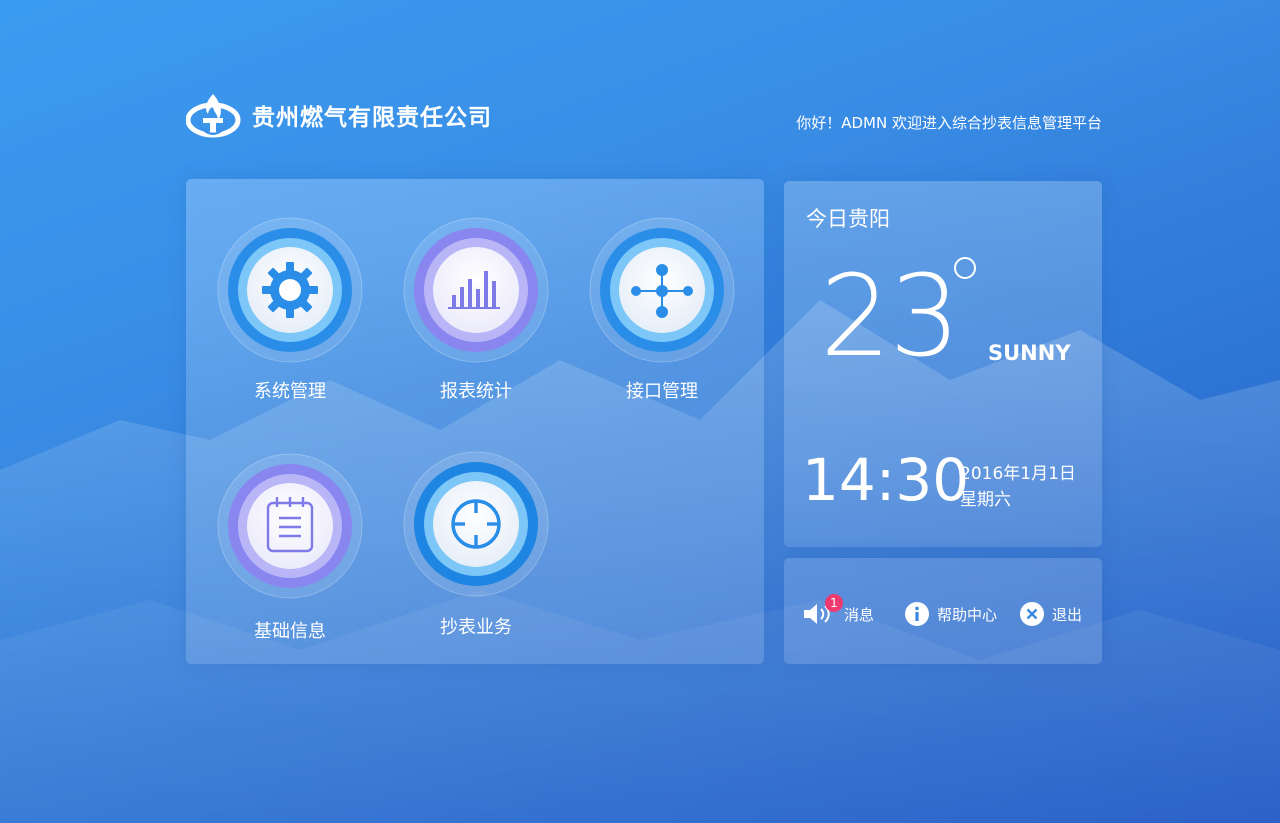  I want to click on info-icon, so click(917, 614).